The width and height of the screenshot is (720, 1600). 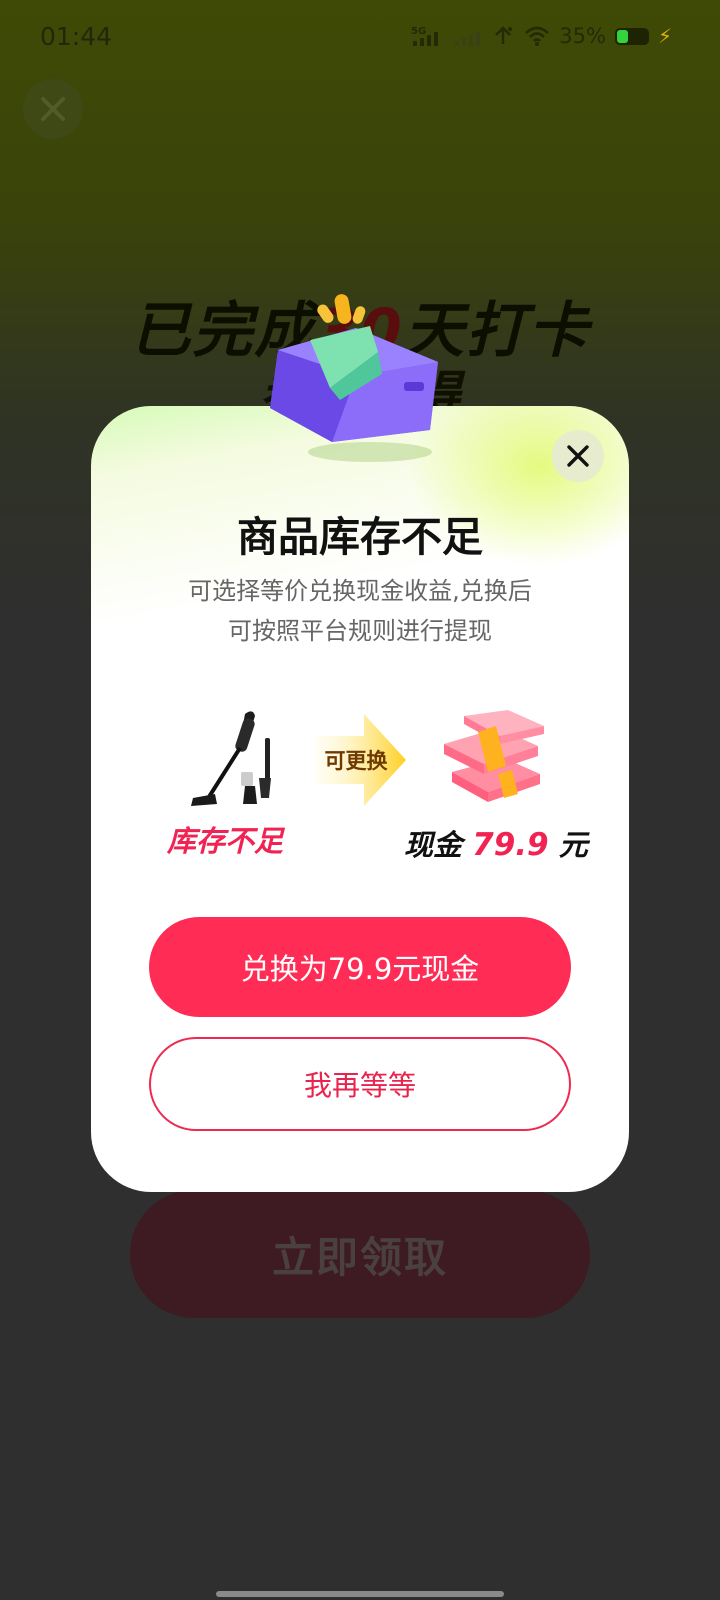 I want to click on cash-amount: 79.9, so click(x=510, y=845).